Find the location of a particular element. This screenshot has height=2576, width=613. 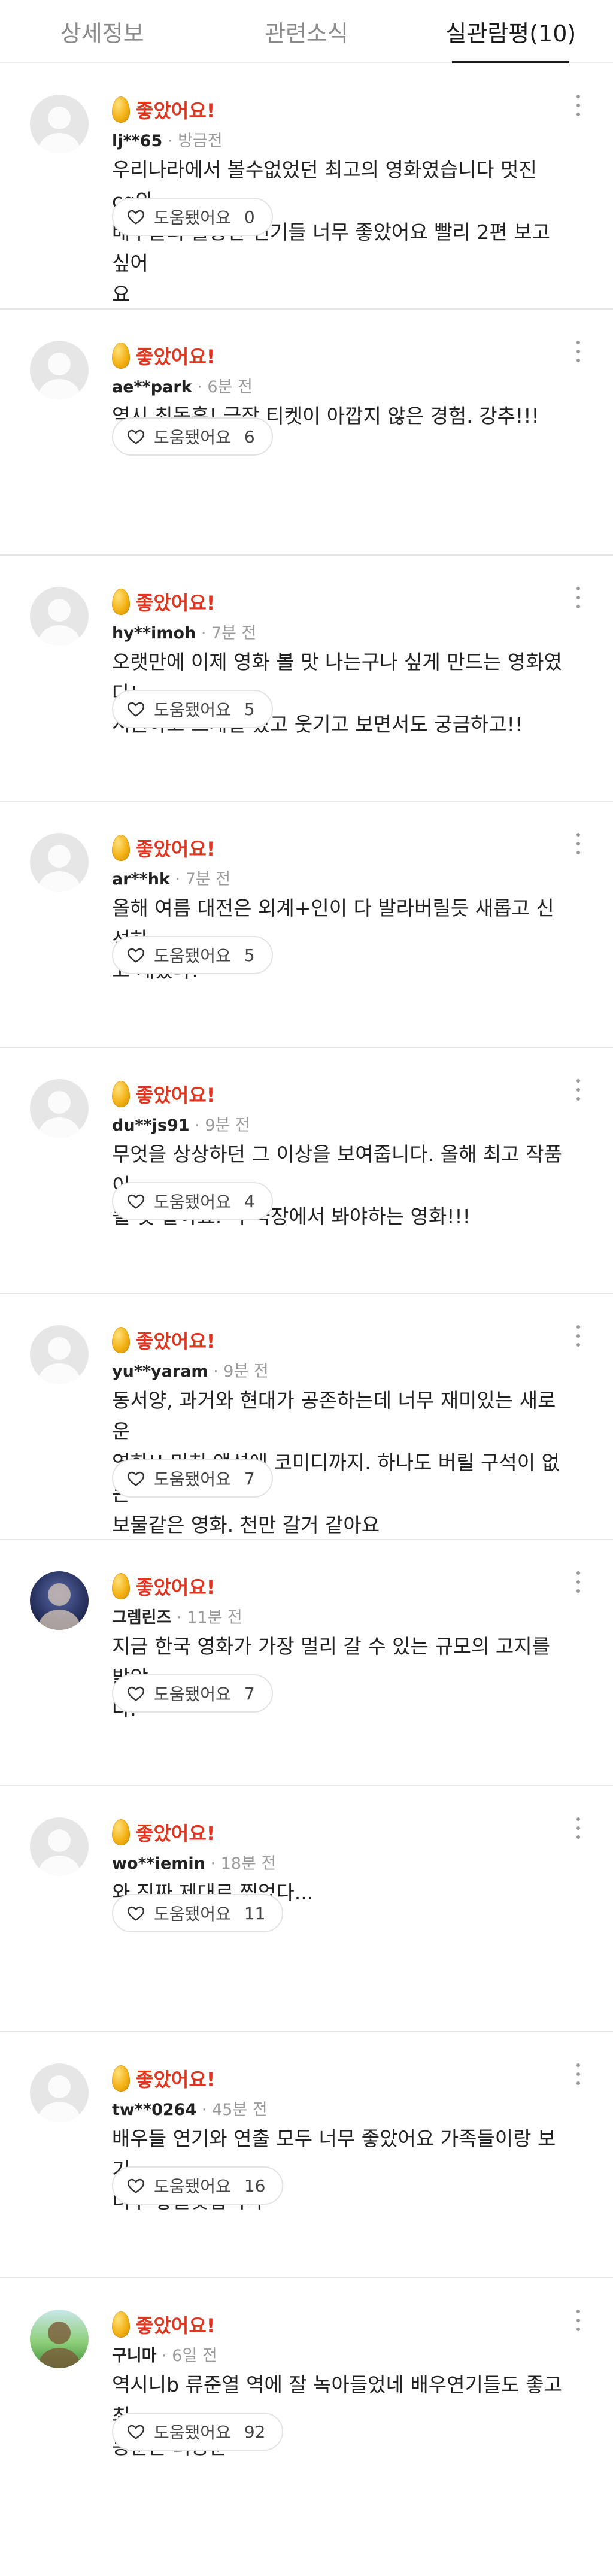

helpful-count: 5 is located at coordinates (249, 955).